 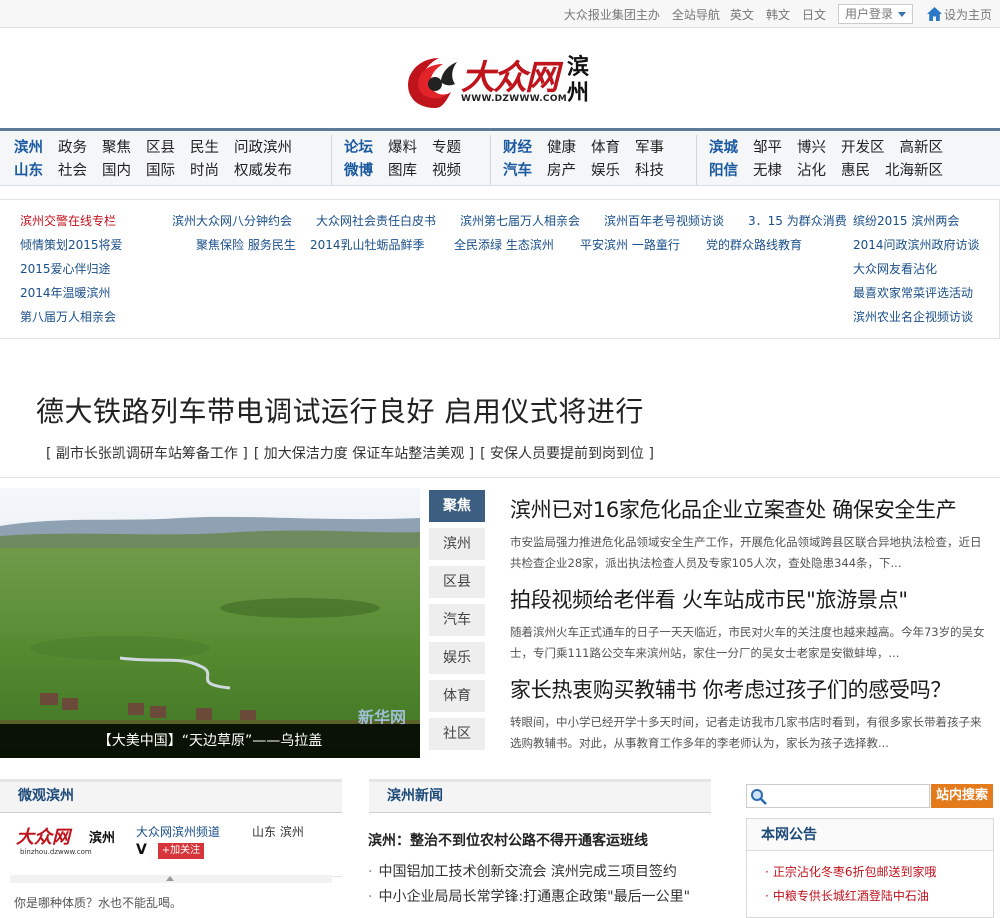 What do you see at coordinates (171, 879) in the screenshot?
I see `weibo-scroll-bar` at bounding box center [171, 879].